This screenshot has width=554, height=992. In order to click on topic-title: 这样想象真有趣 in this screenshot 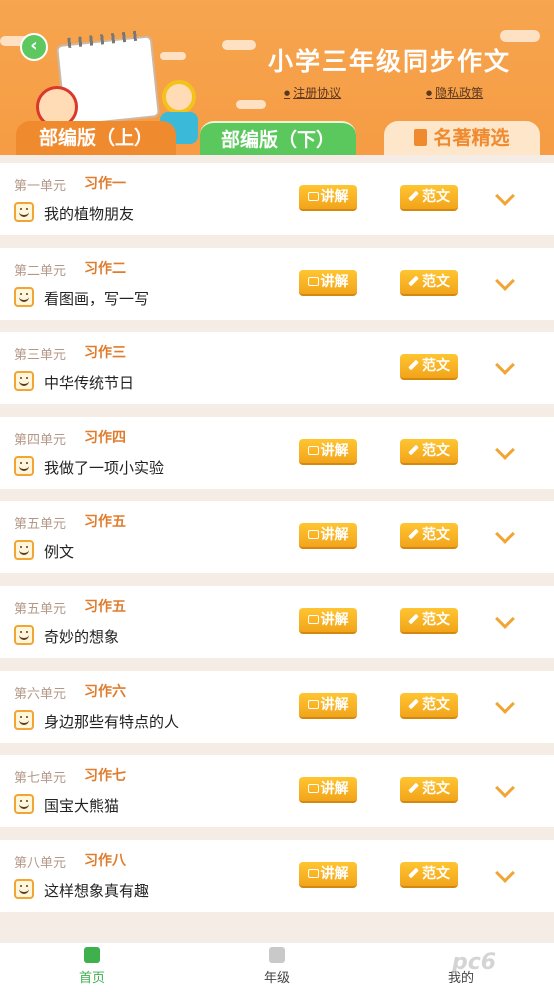, I will do `click(97, 890)`.